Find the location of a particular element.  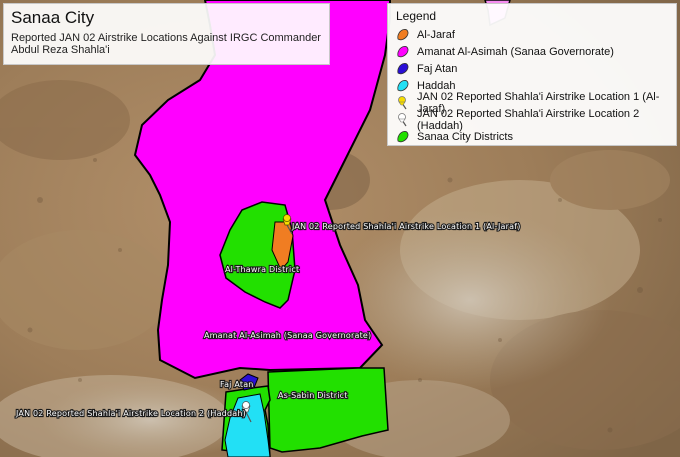

legend-item-label: Al-Jaraf is located at coordinates (436, 34).